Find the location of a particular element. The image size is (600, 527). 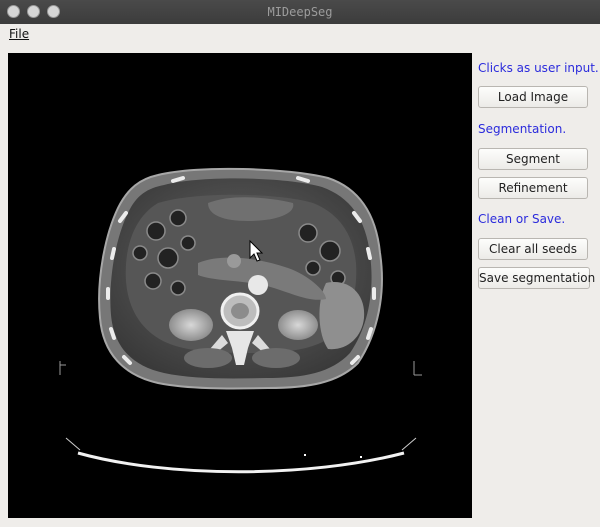

save-segmentation-button: Save segmentation is located at coordinates (536, 278).